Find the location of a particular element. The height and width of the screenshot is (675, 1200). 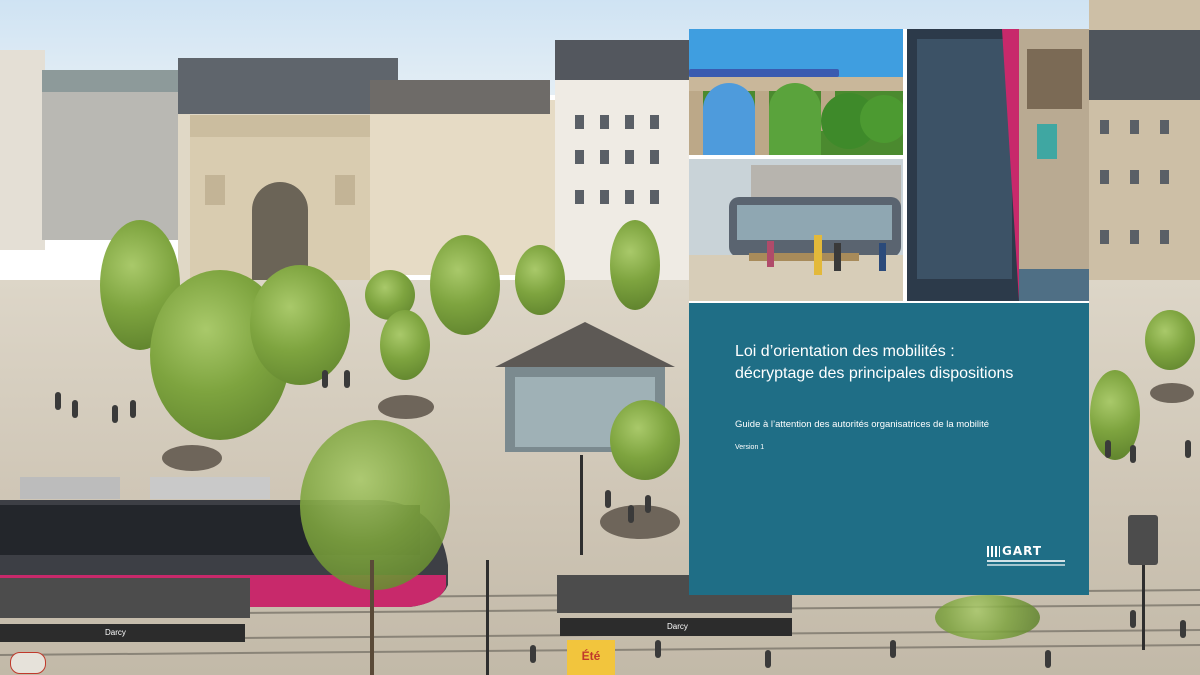

cover-photo-tram-closeup is located at coordinates (998, 165).